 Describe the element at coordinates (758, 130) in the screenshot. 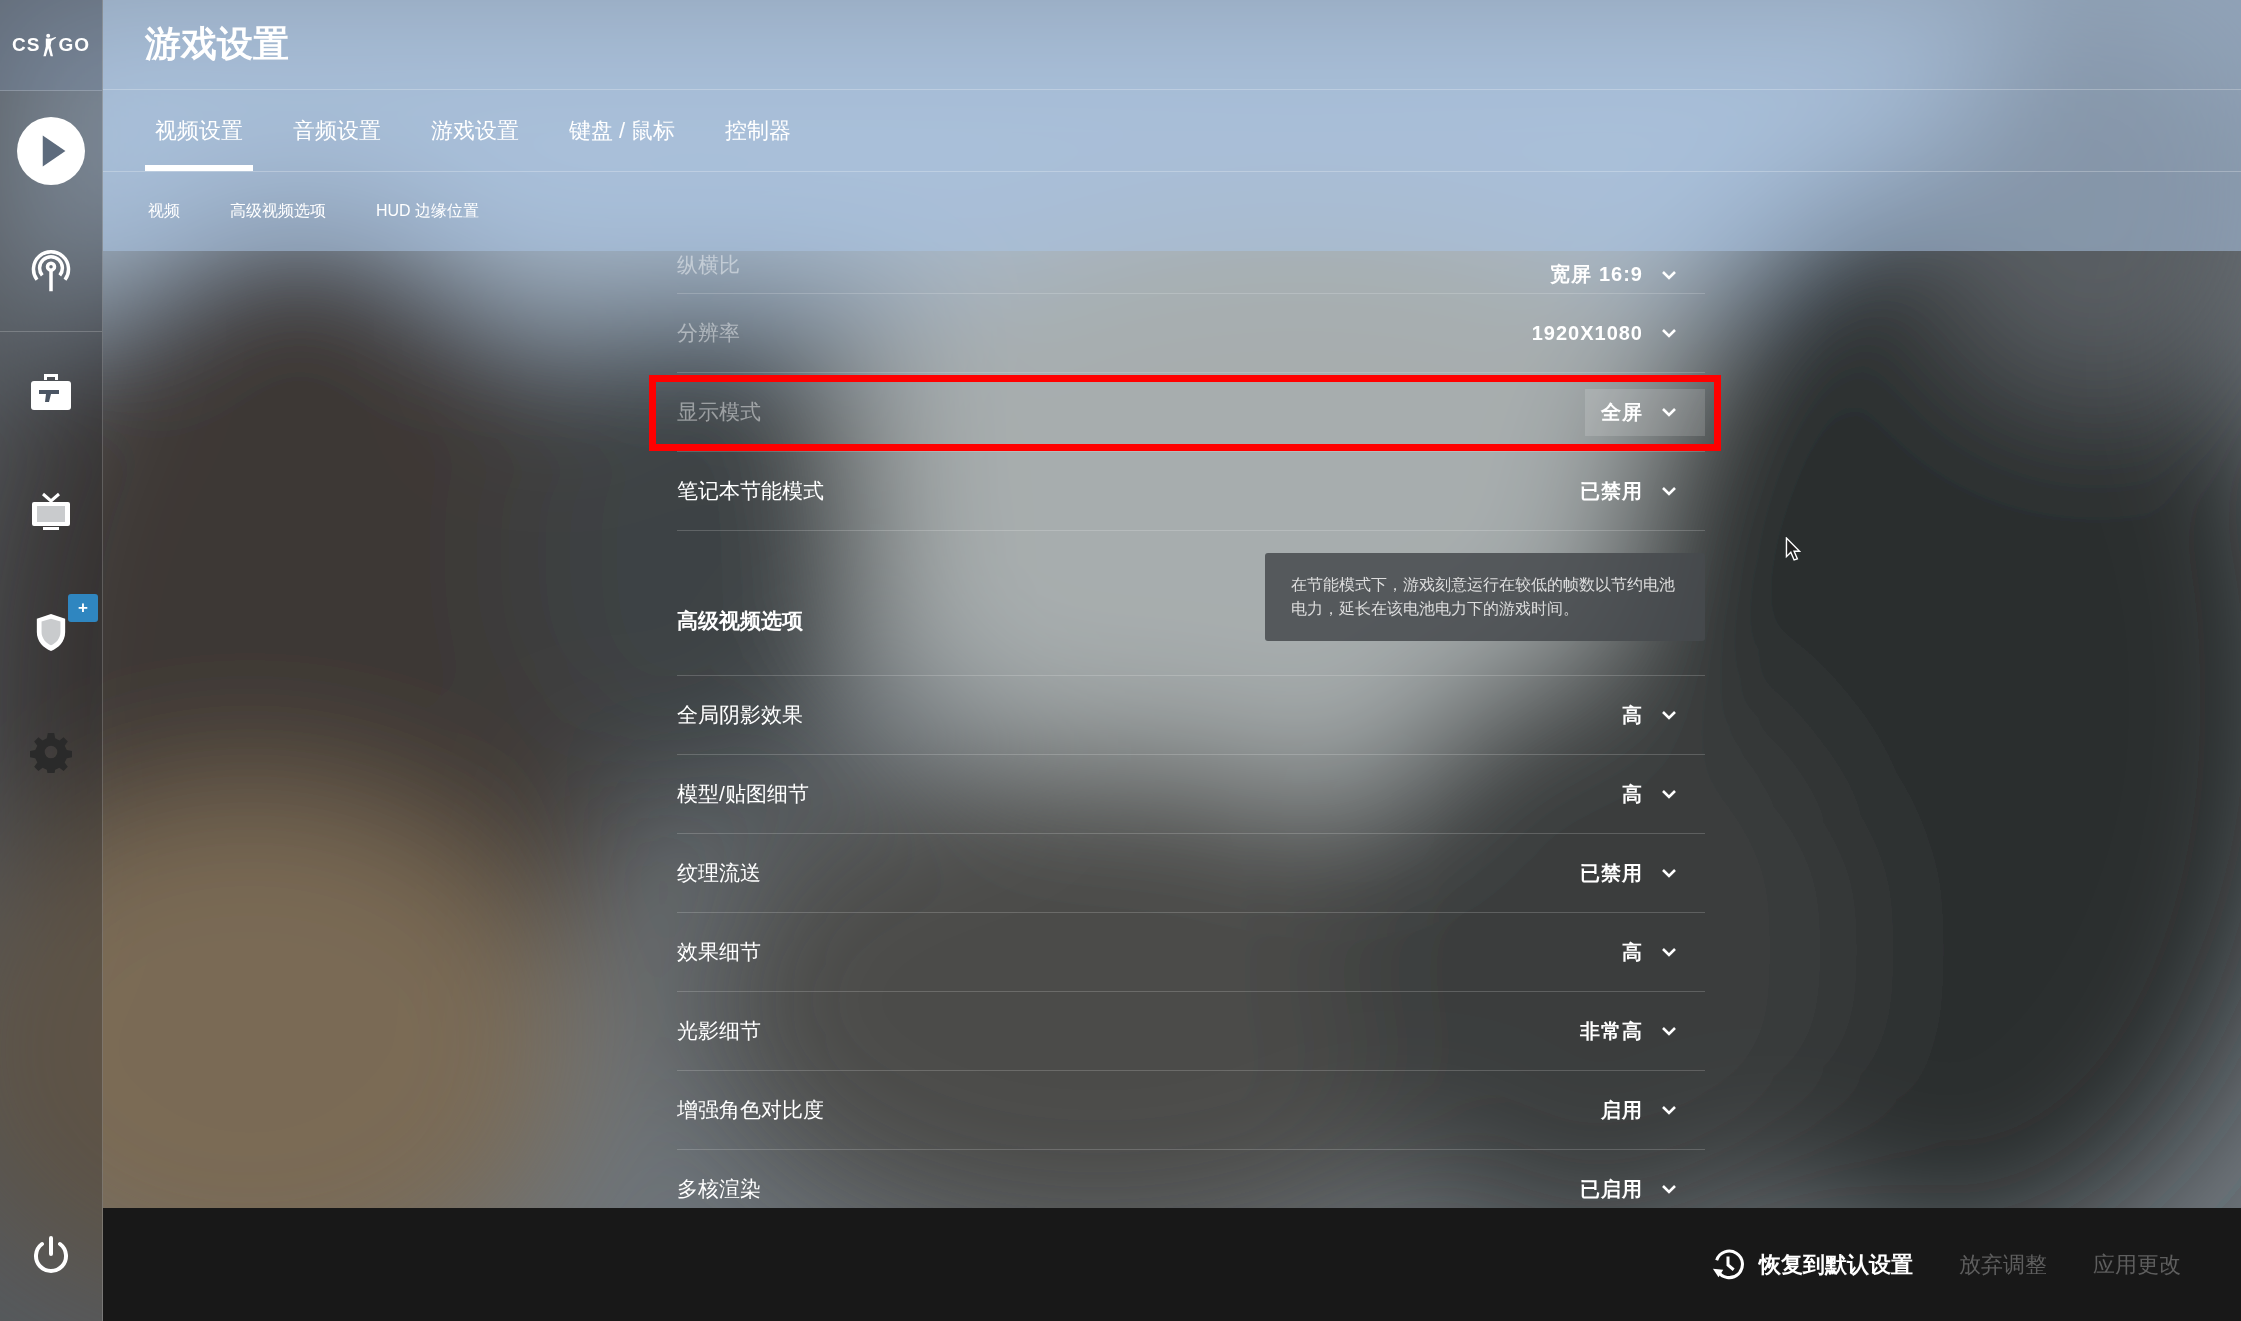

I see `settings-tab: 控制器` at that location.